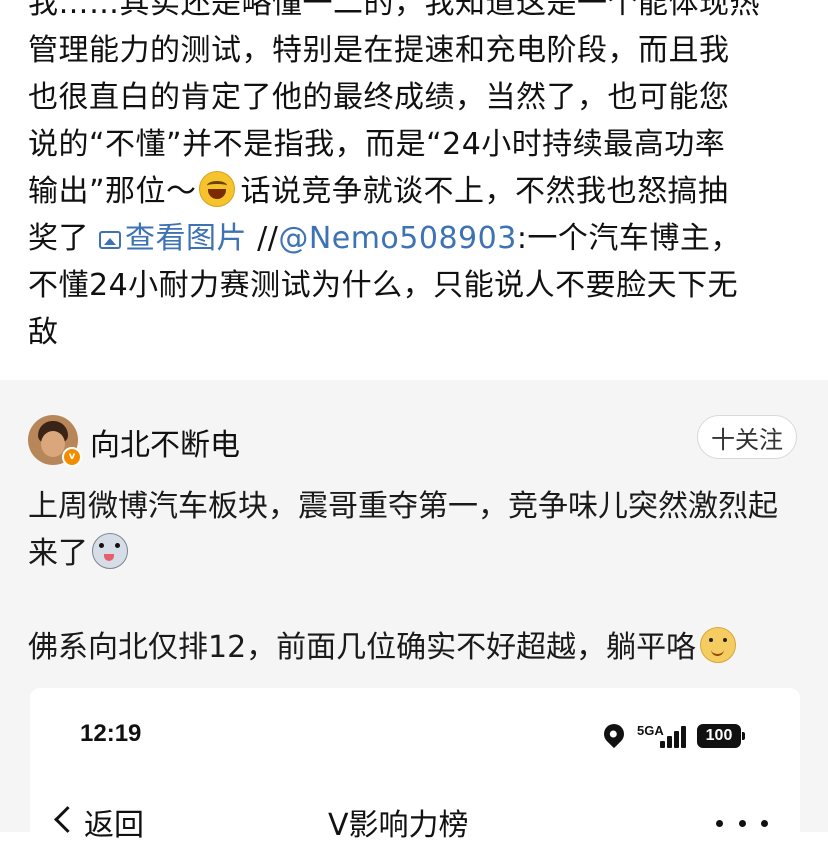 This screenshot has width=828, height=844. What do you see at coordinates (165, 442) in the screenshot?
I see `username: 向北不断电` at bounding box center [165, 442].